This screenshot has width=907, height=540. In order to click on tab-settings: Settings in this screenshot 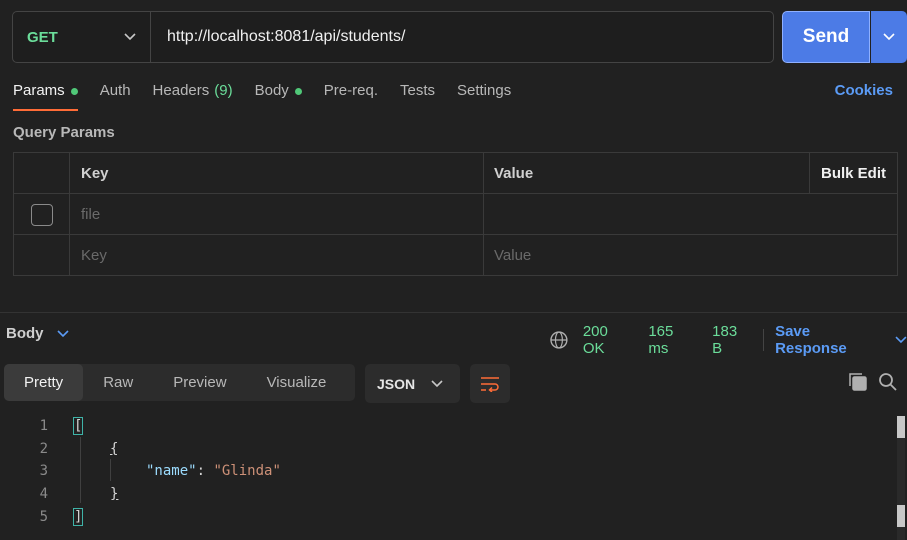, I will do `click(484, 97)`.